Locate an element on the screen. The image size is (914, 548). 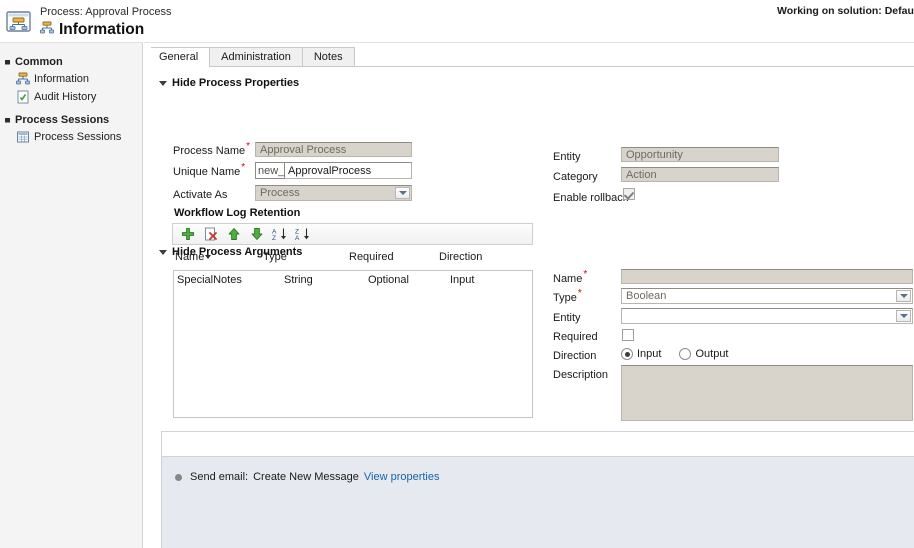
cell-required: Optional is located at coordinates (388, 279).